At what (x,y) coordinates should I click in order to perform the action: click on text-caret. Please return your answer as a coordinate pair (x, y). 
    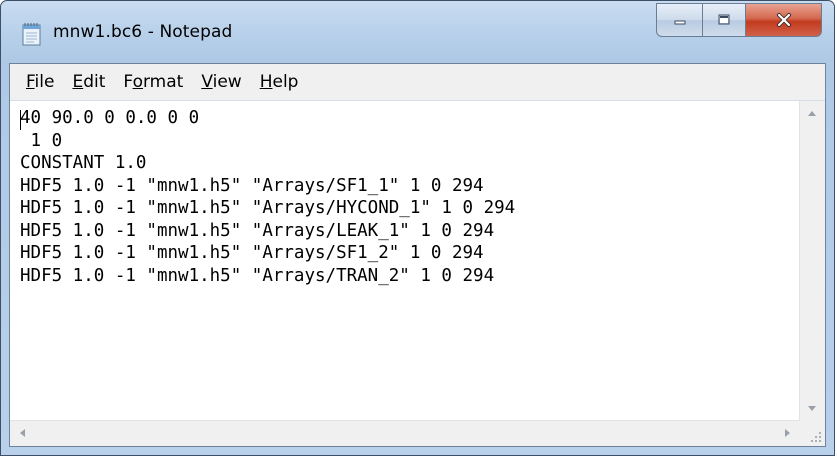
    Looking at the image, I should click on (20, 120).